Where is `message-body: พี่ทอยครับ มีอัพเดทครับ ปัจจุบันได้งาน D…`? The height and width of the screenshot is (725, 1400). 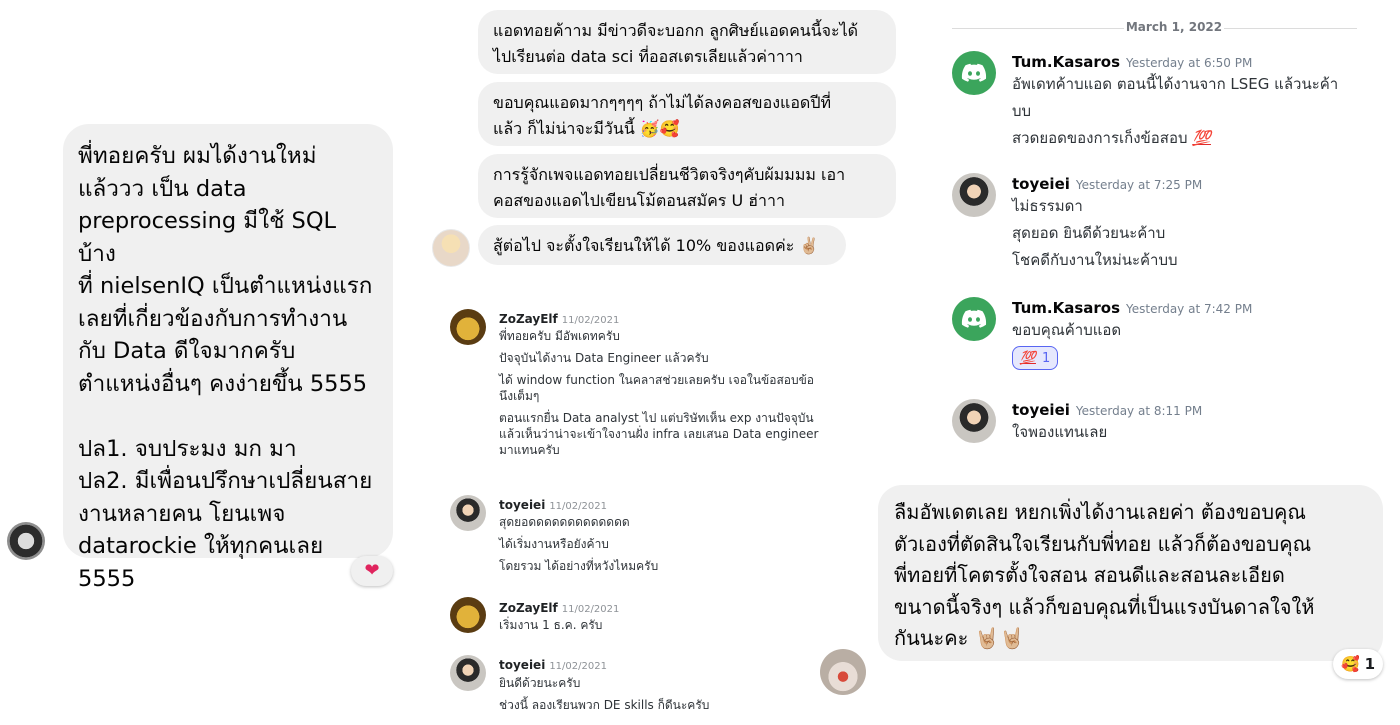 message-body: พี่ทอยครับ มีอัพเดทครับ ปัจจุบันได้งาน D… is located at coordinates (659, 393).